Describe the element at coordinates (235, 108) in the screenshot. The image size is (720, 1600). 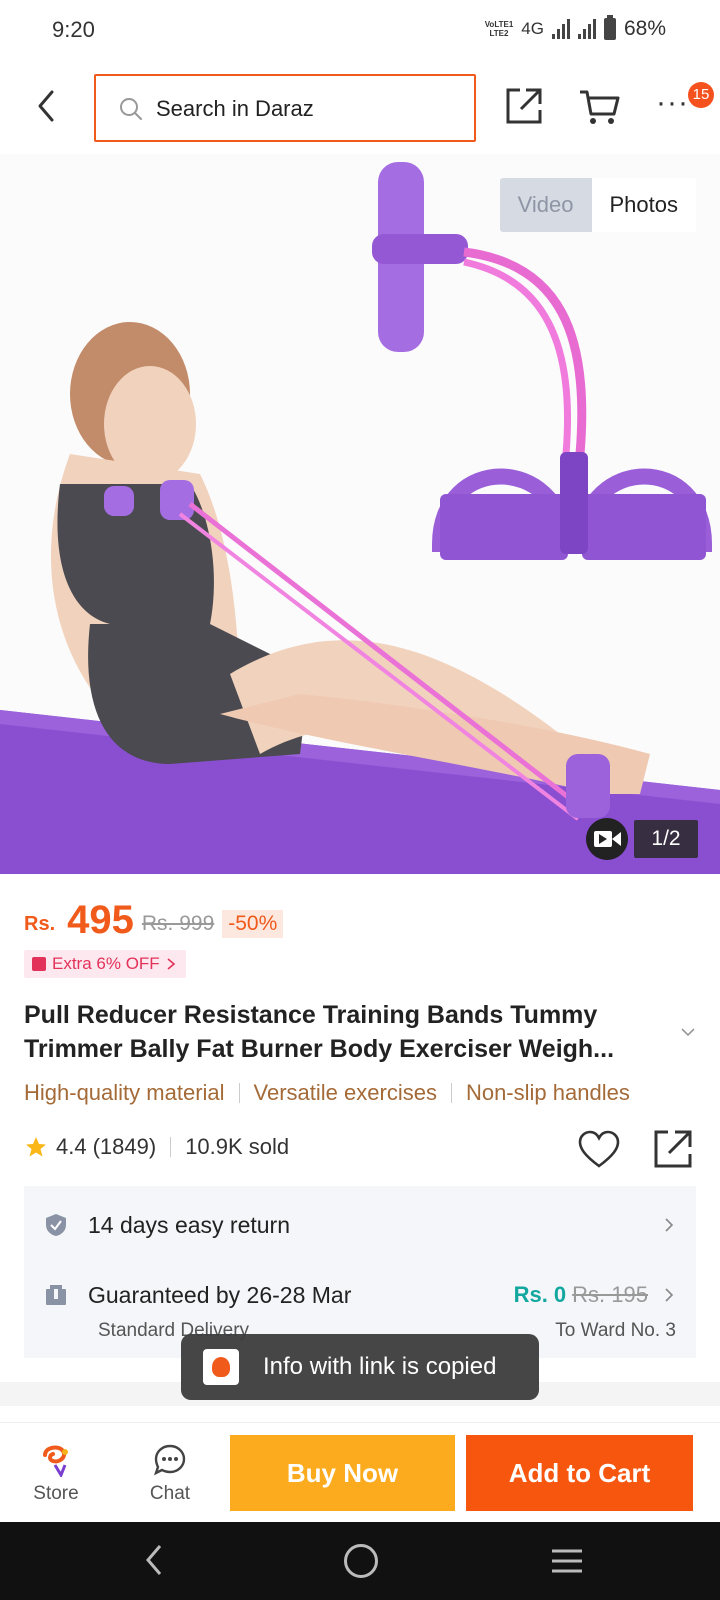
I see `search-placeholder: Search in Daraz` at that location.